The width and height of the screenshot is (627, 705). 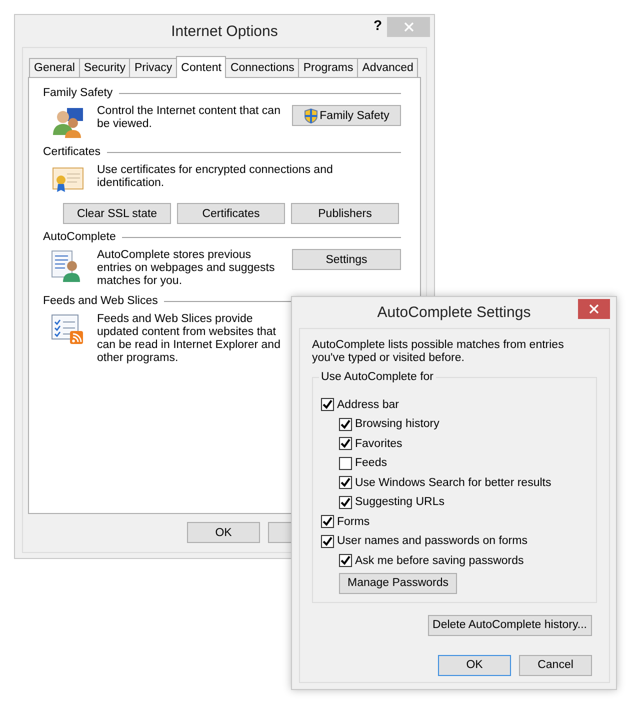 What do you see at coordinates (72, 152) in the screenshot?
I see `section-title: Certificates` at bounding box center [72, 152].